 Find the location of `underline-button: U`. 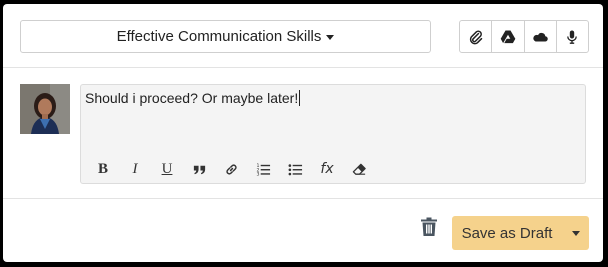

underline-button: U is located at coordinates (167, 169).